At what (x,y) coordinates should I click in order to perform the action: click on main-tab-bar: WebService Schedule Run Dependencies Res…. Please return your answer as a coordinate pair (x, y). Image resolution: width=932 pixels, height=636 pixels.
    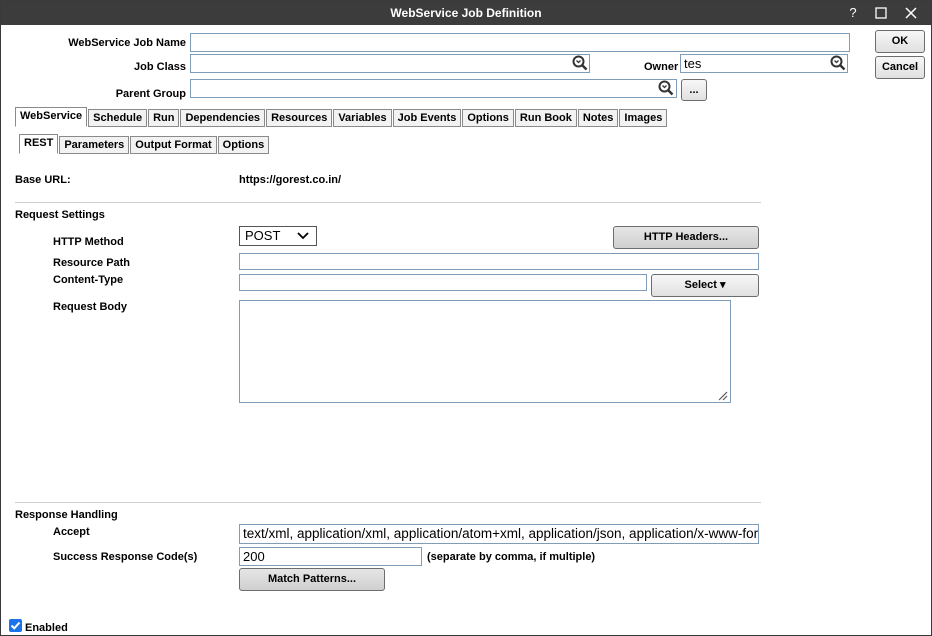
    Looking at the image, I should click on (341, 117).